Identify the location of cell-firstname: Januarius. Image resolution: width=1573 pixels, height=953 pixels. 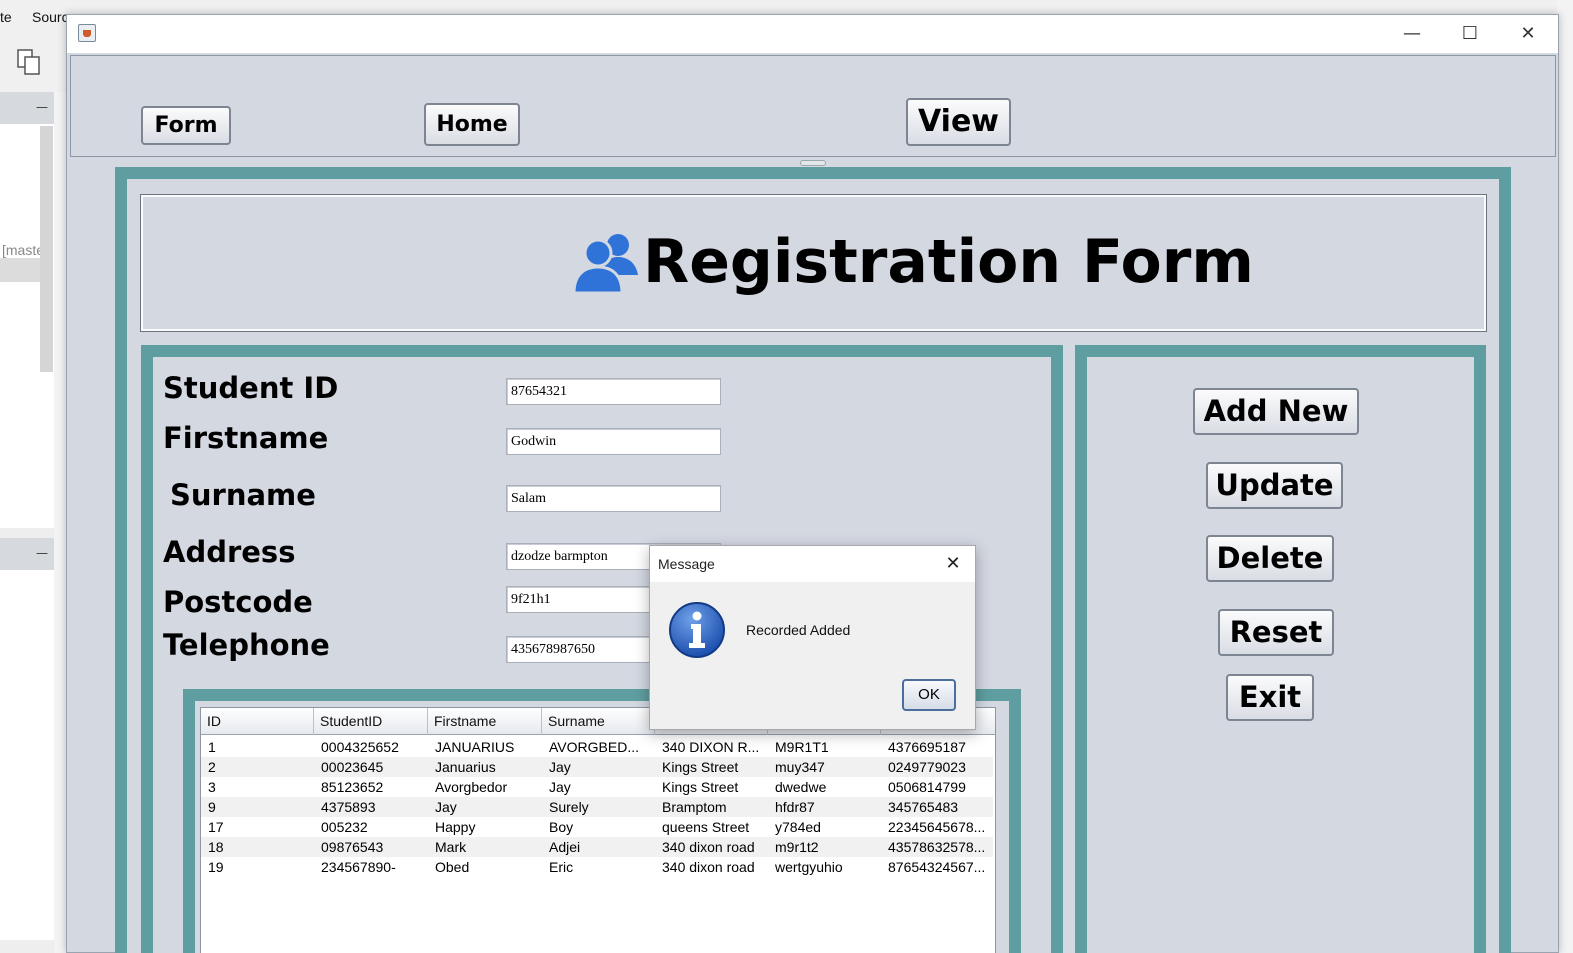
(465, 767).